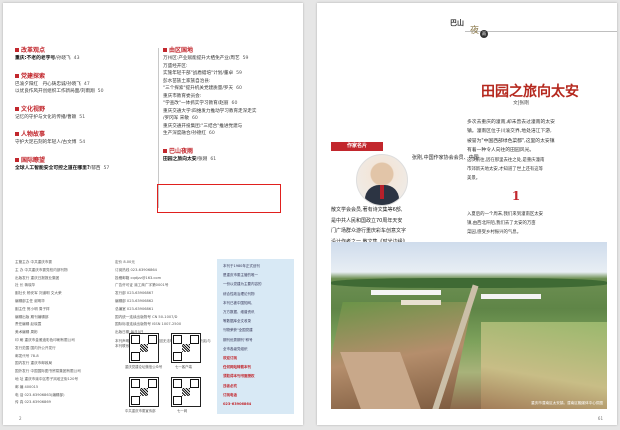 The image size is (620, 430). Describe the element at coordinates (198, 133) in the screenshot. I see `toc-entry-author: /孙德红` at that location.